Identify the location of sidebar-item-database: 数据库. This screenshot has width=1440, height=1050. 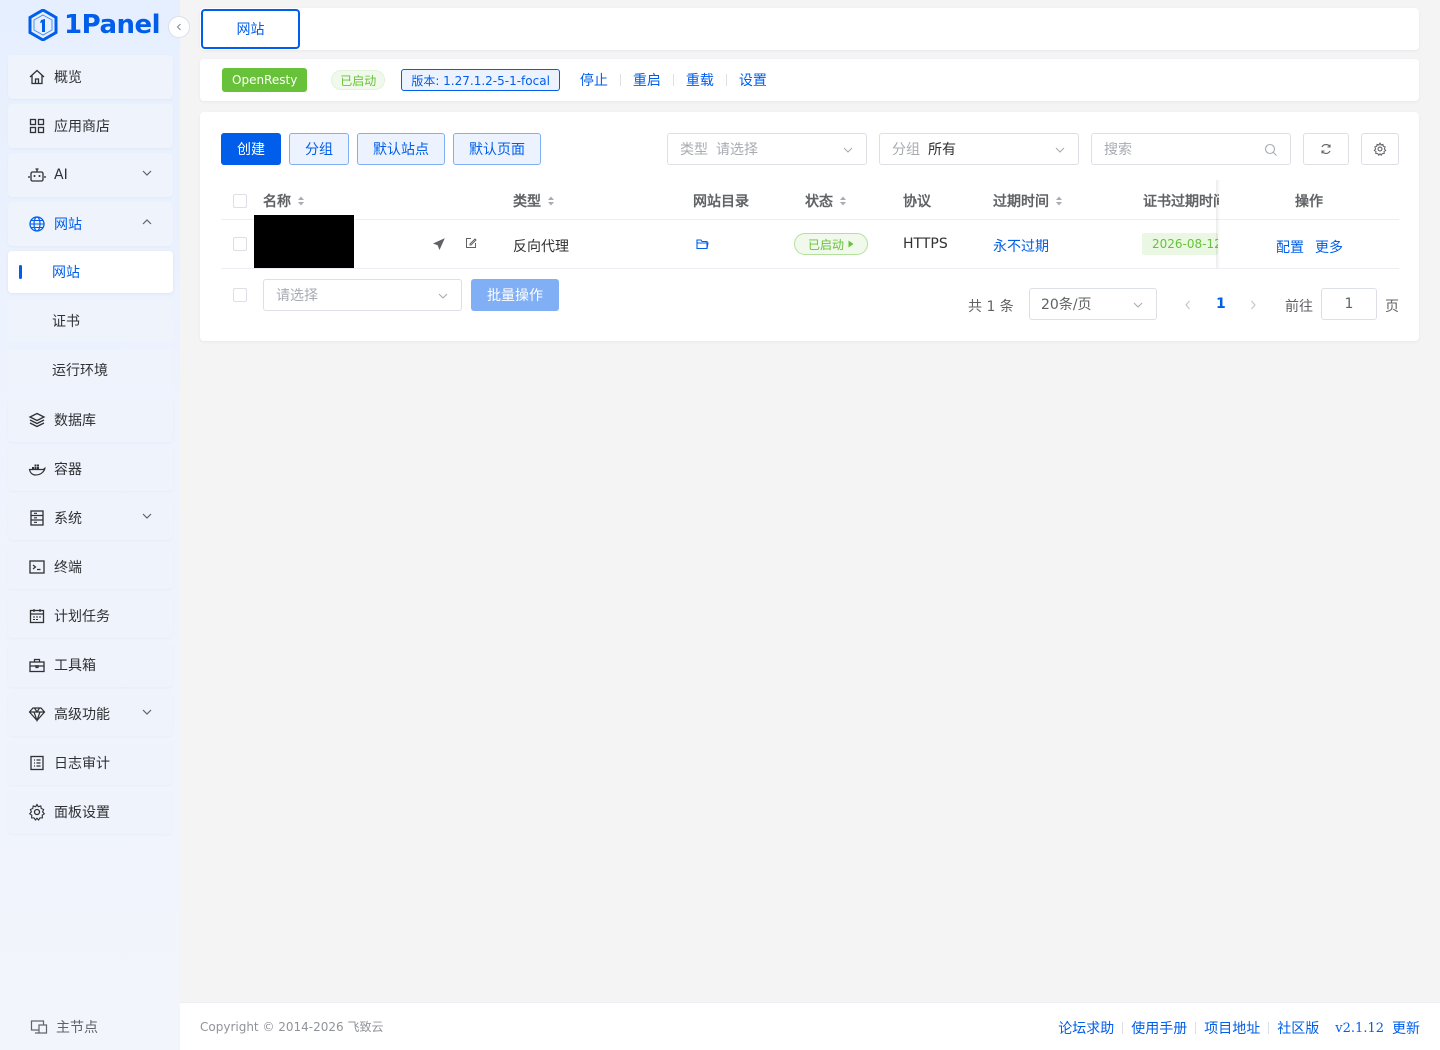
(90, 420).